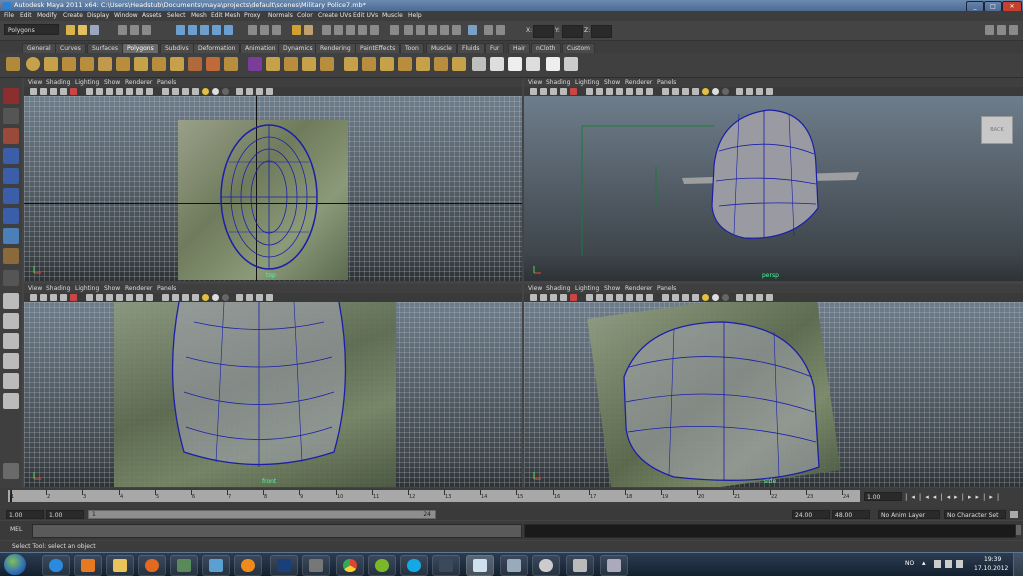 The height and width of the screenshot is (576, 1023). Describe the element at coordinates (350, 565) in the screenshot. I see `taskbar-chrome` at that location.